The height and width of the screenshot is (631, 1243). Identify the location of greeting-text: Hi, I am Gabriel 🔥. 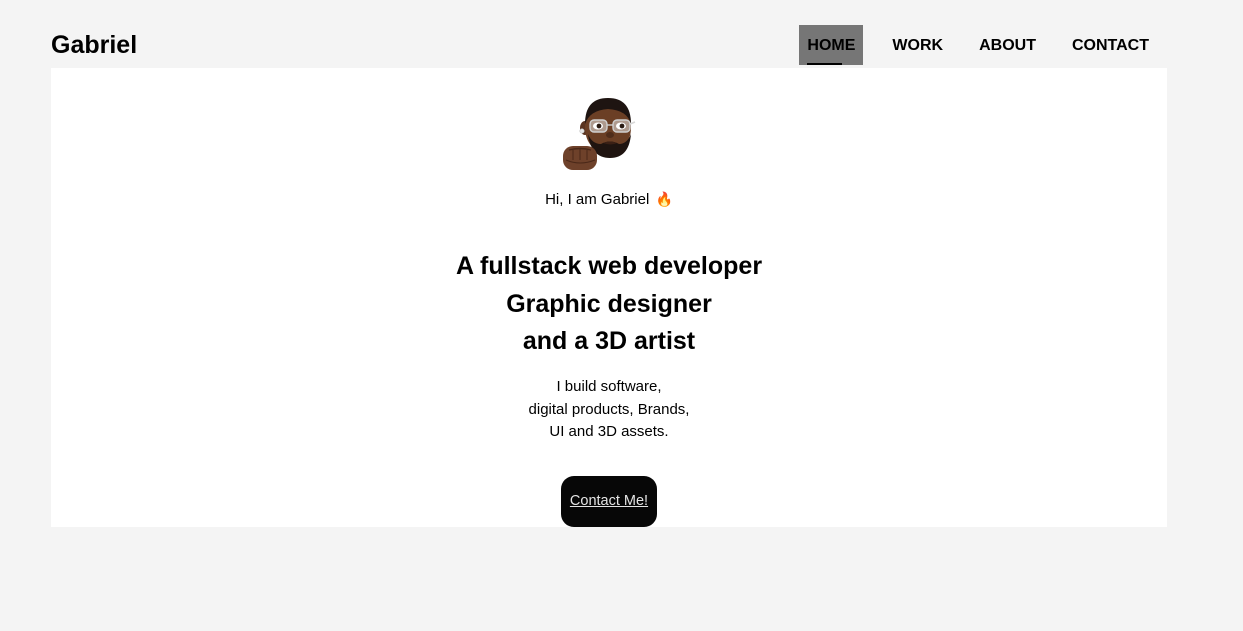
(609, 199).